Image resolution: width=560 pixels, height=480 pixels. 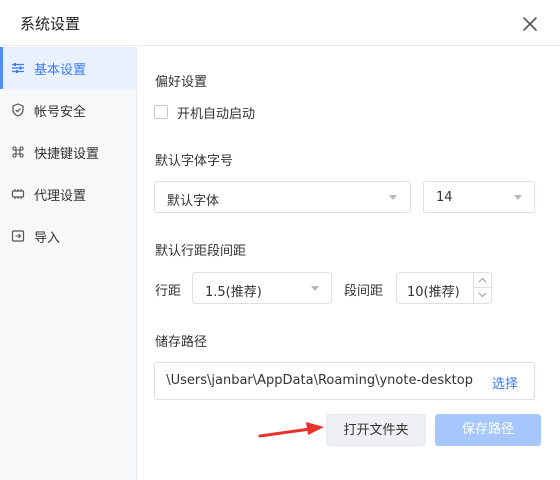 I want to click on import-icon, so click(x=18, y=236).